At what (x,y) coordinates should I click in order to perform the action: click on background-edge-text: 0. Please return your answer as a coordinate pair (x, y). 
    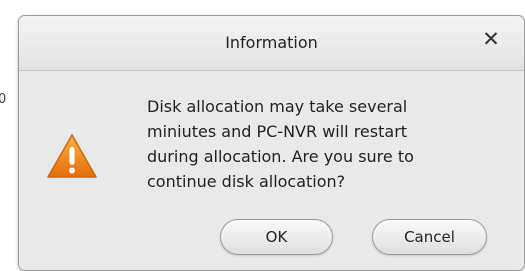
    Looking at the image, I should click on (3, 99).